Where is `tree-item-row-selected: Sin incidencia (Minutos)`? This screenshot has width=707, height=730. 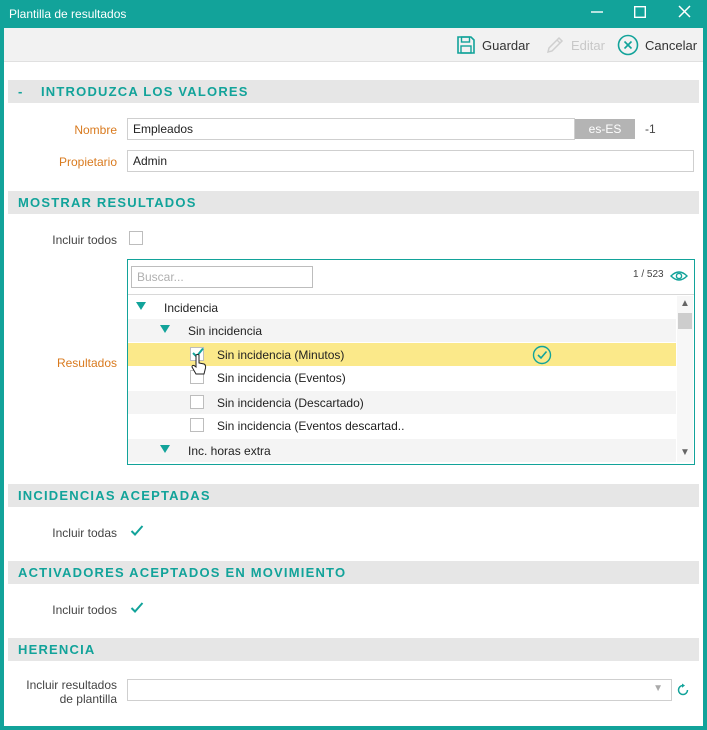 tree-item-row-selected: Sin incidencia (Minutos) is located at coordinates (402, 354).